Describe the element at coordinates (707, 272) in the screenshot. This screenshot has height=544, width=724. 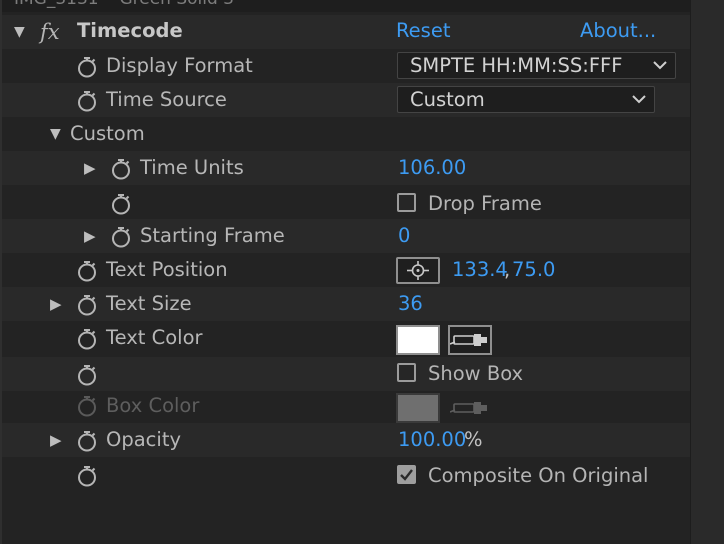
I see `panel-scroll-area` at that location.